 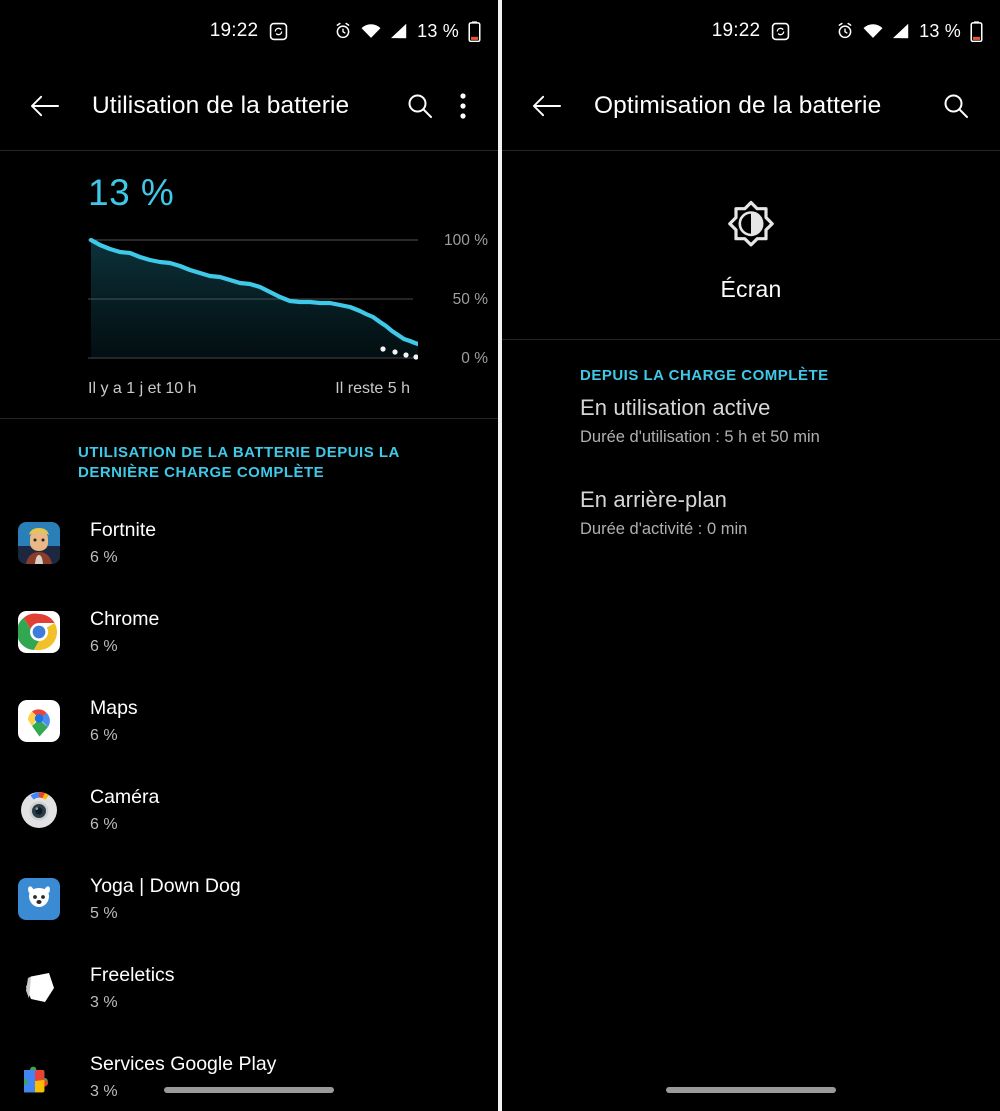 What do you see at coordinates (664, 528) in the screenshot?
I see `stat-subtitle: Durée d'activité : 0 min` at bounding box center [664, 528].